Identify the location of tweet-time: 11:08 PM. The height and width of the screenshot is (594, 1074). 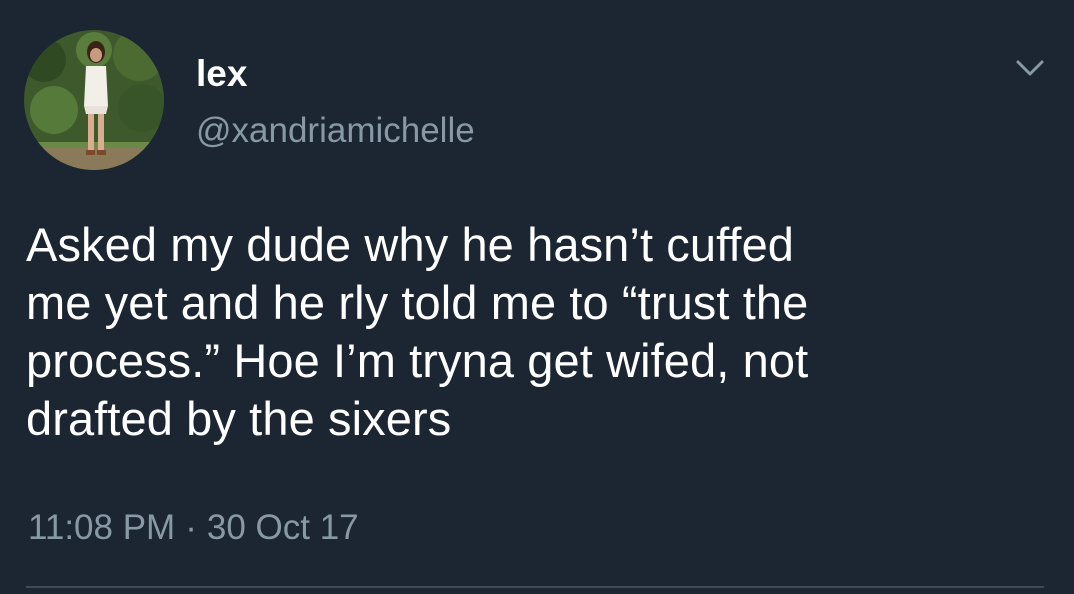
(102, 527).